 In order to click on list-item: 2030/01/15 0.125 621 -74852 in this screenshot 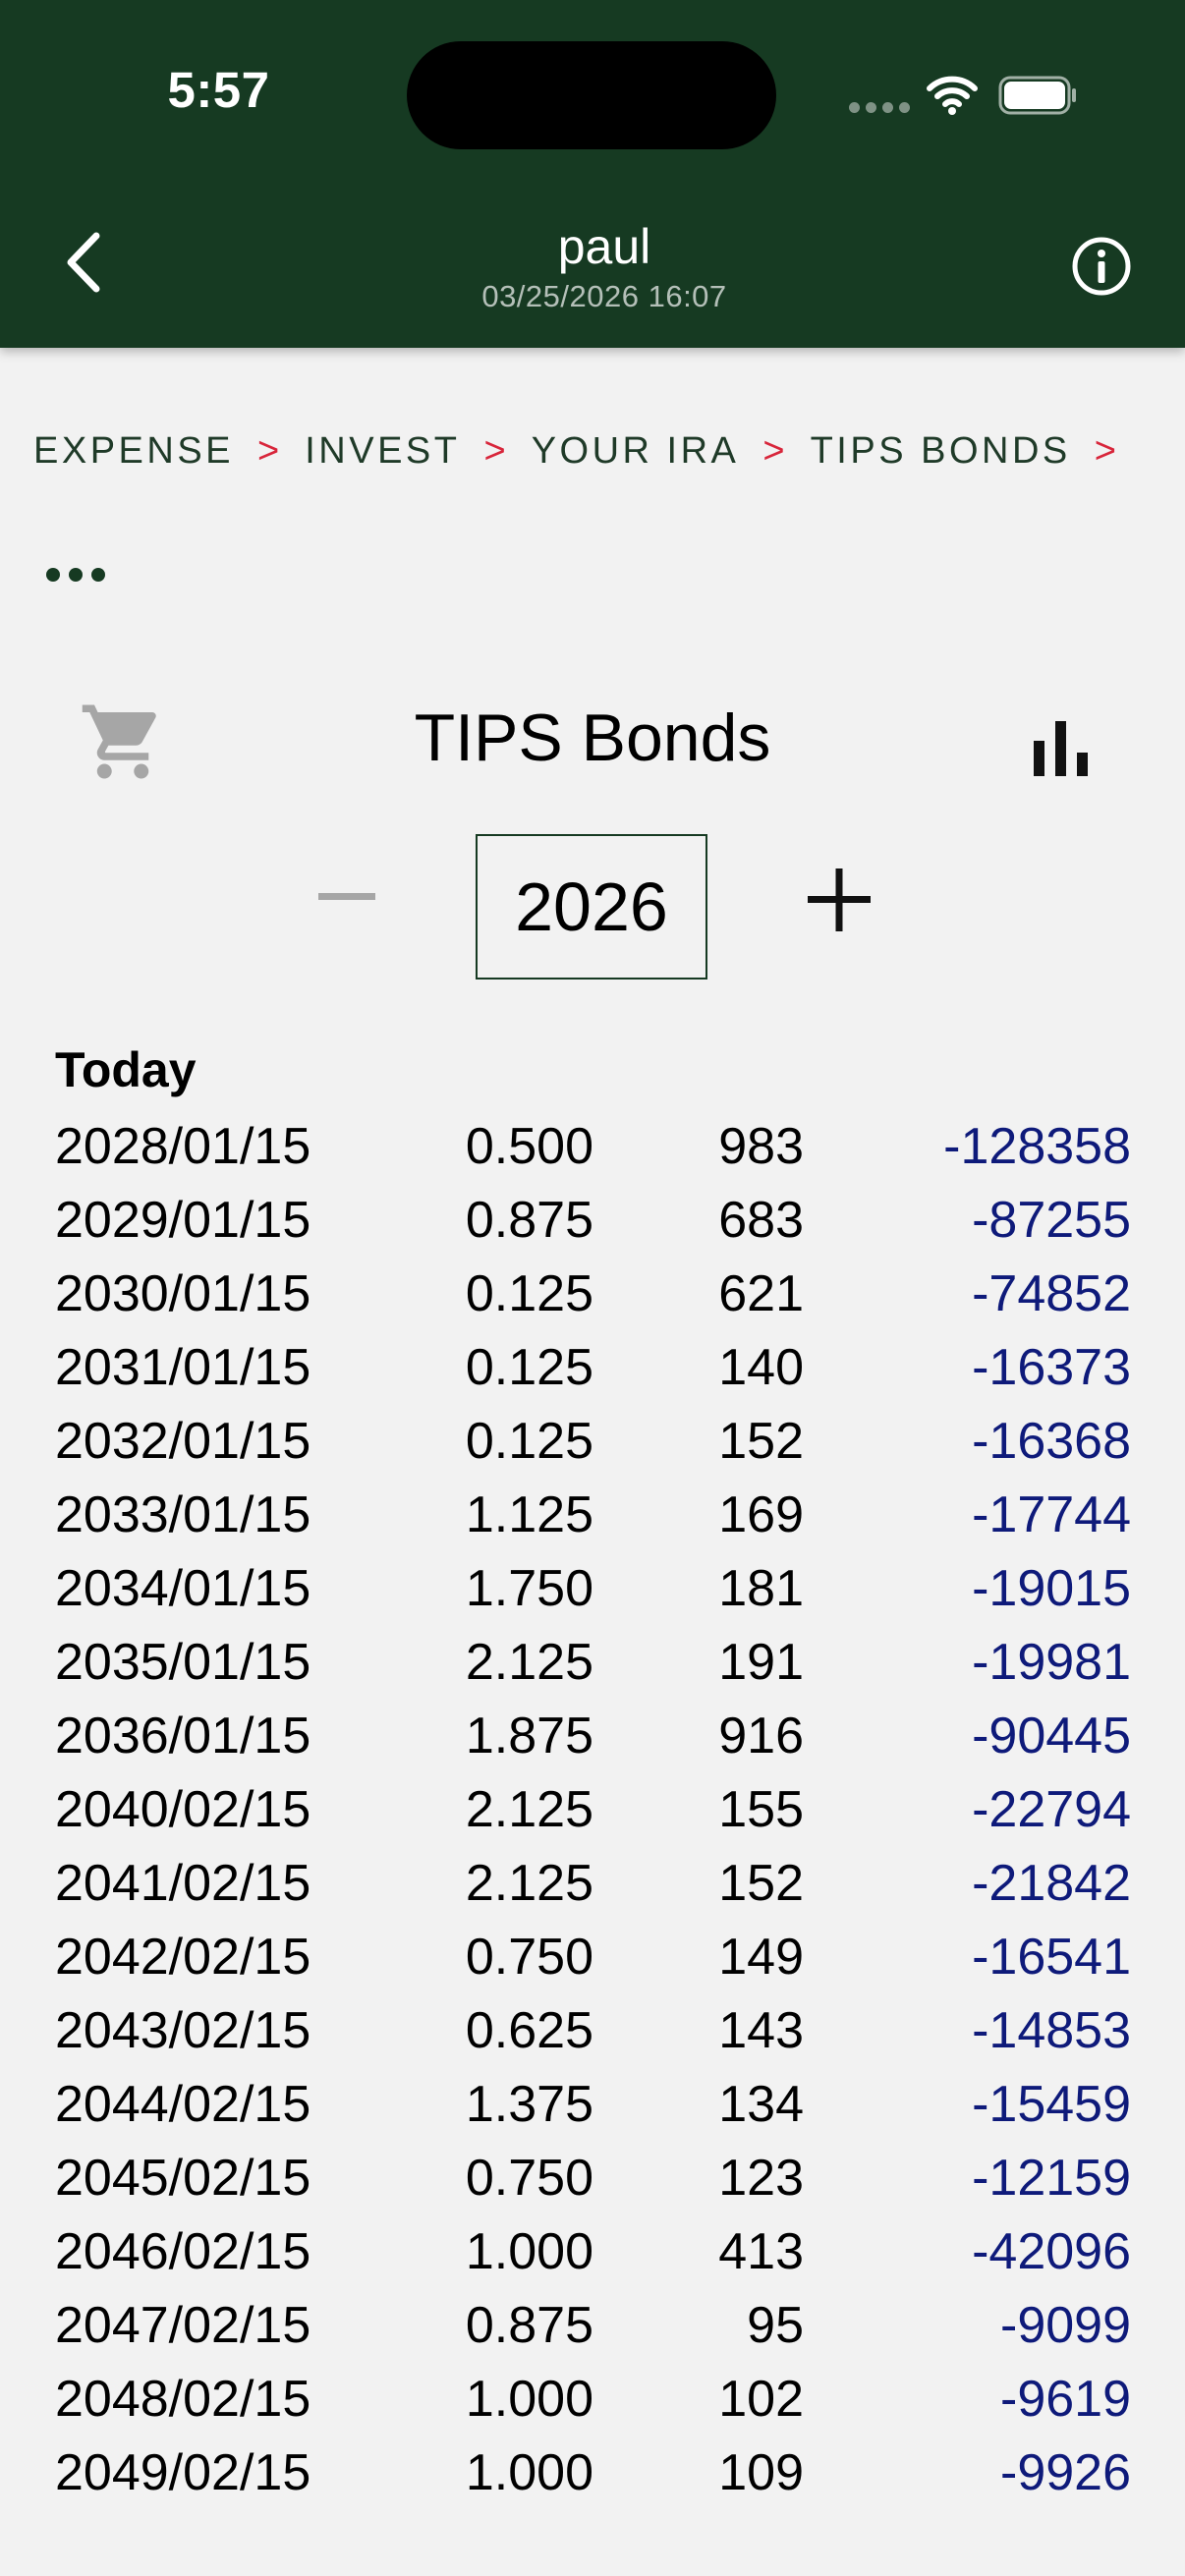, I will do `click(592, 1294)`.